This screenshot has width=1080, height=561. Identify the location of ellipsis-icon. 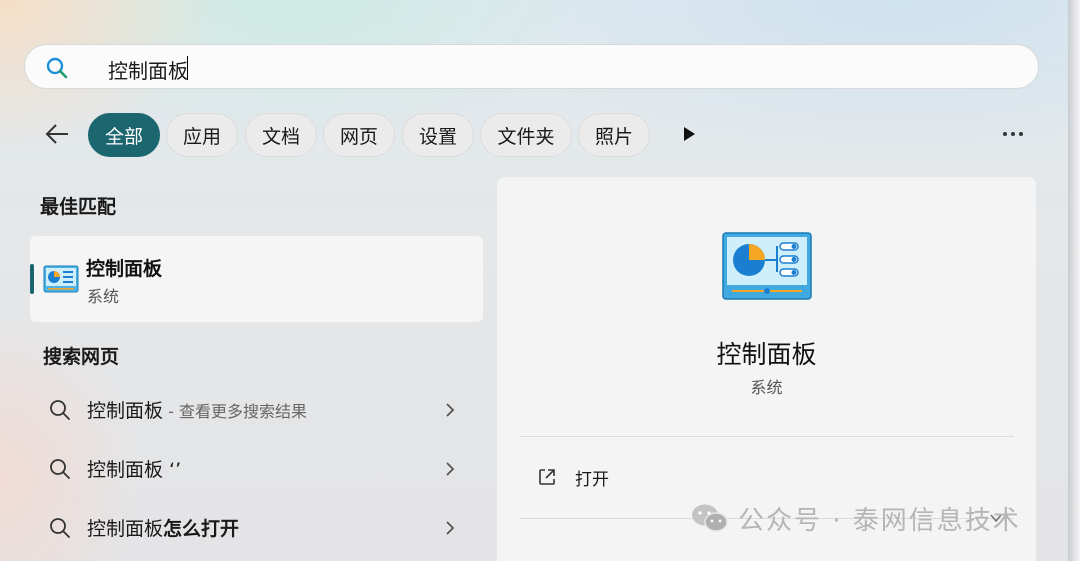
(1013, 134).